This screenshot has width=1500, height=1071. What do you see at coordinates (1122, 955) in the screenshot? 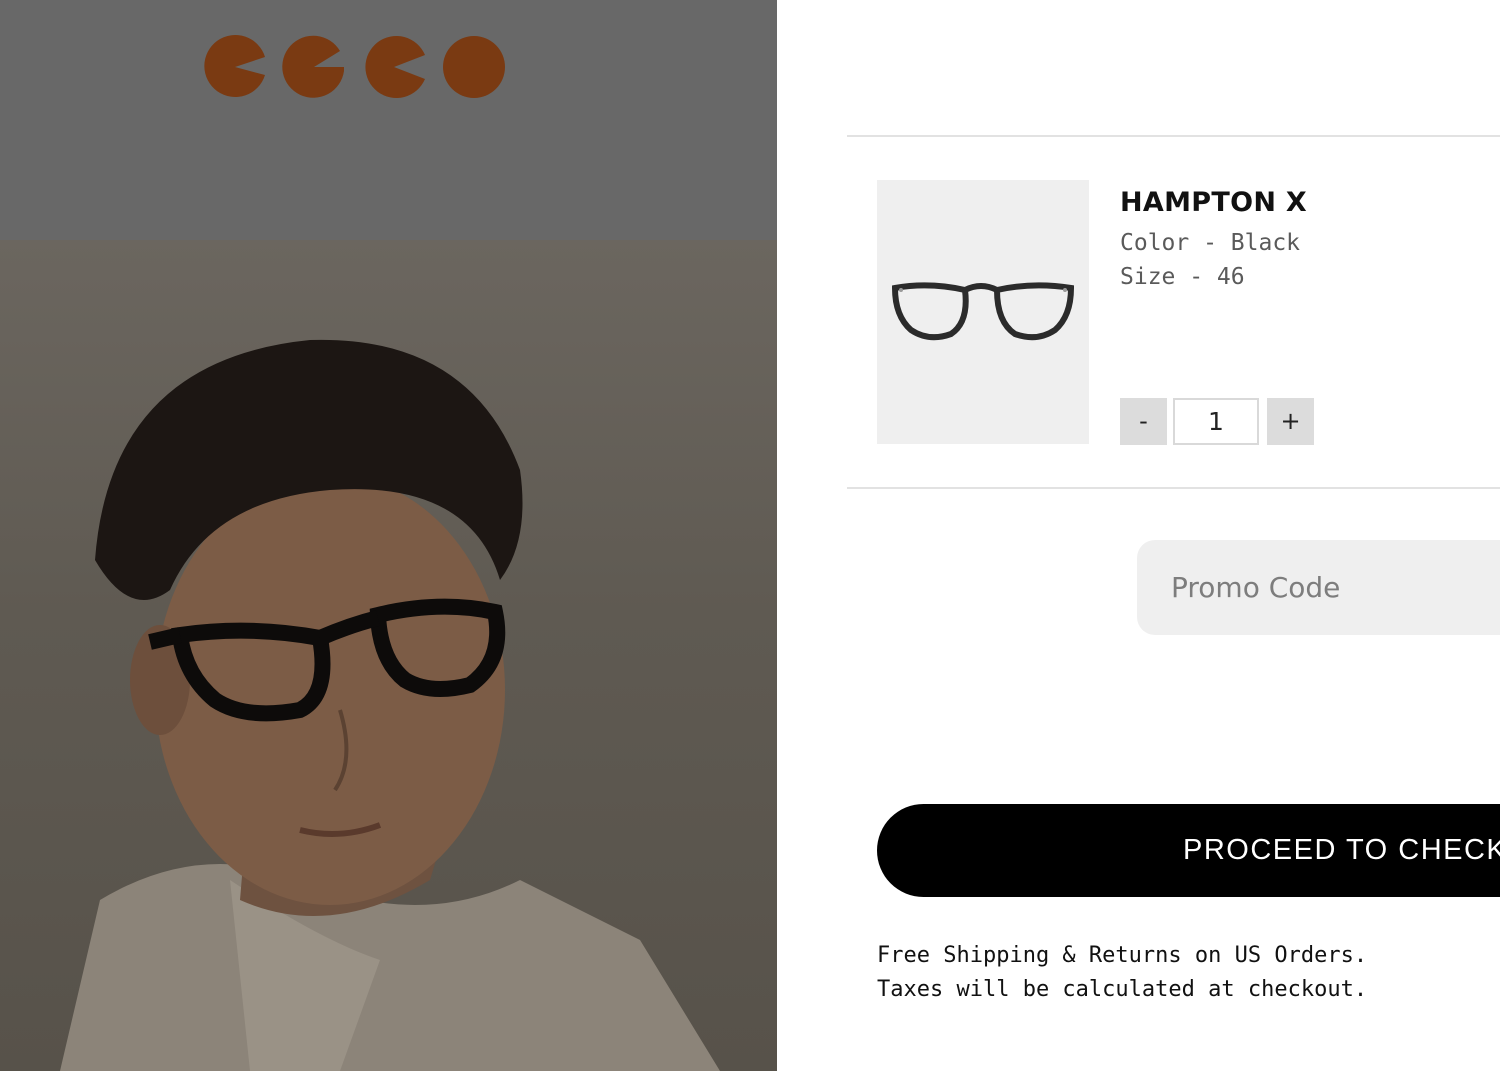
I see `shipping-note: Free Shipping & Returns on US Orders.` at bounding box center [1122, 955].